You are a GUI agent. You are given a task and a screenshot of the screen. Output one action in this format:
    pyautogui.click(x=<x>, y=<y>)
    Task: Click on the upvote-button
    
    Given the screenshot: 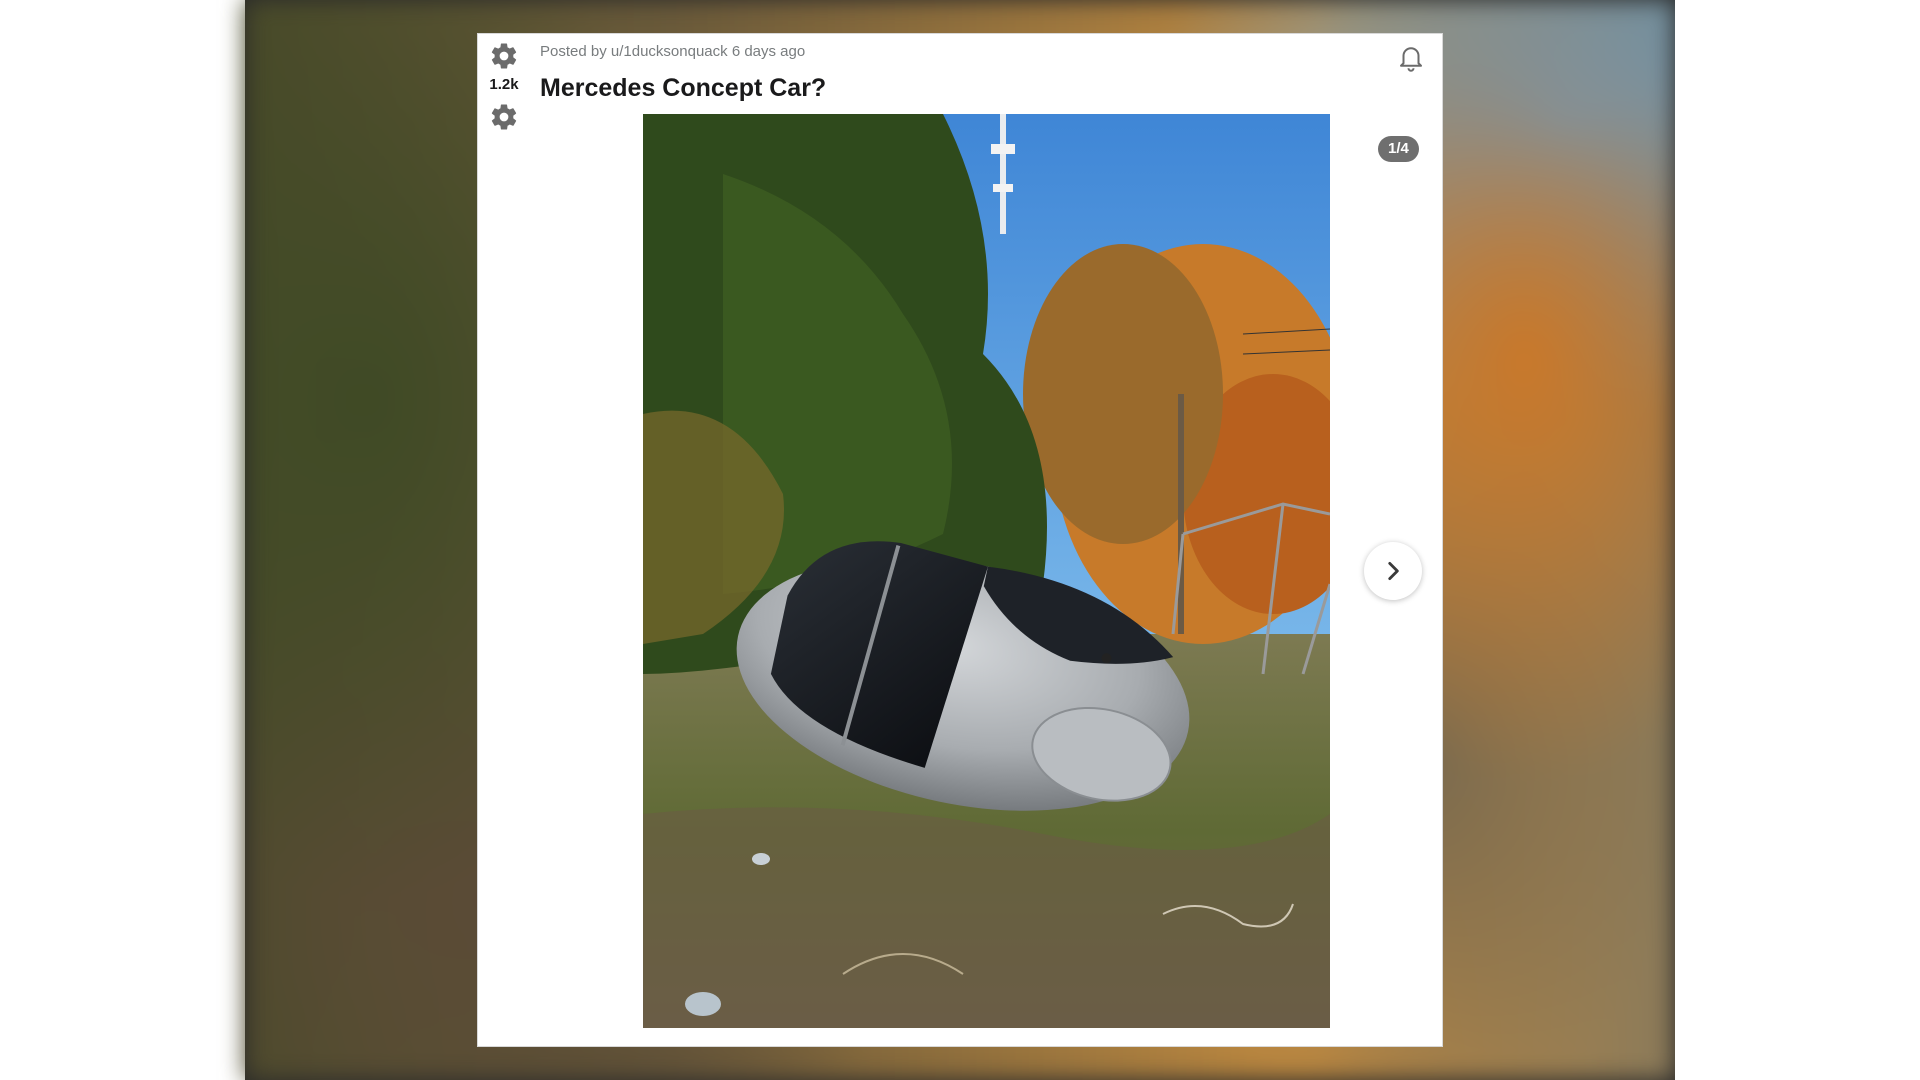 What is the action you would take?
    pyautogui.click(x=504, y=56)
    